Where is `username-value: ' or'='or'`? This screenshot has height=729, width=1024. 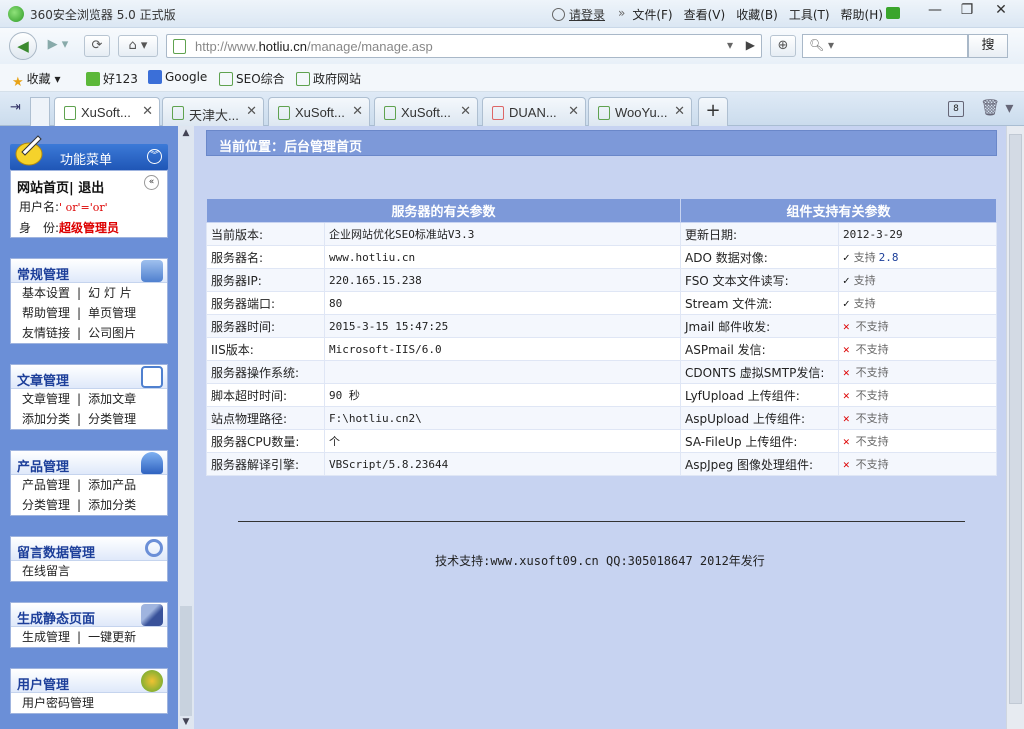
username-value: ' or'='or' is located at coordinates (83, 207).